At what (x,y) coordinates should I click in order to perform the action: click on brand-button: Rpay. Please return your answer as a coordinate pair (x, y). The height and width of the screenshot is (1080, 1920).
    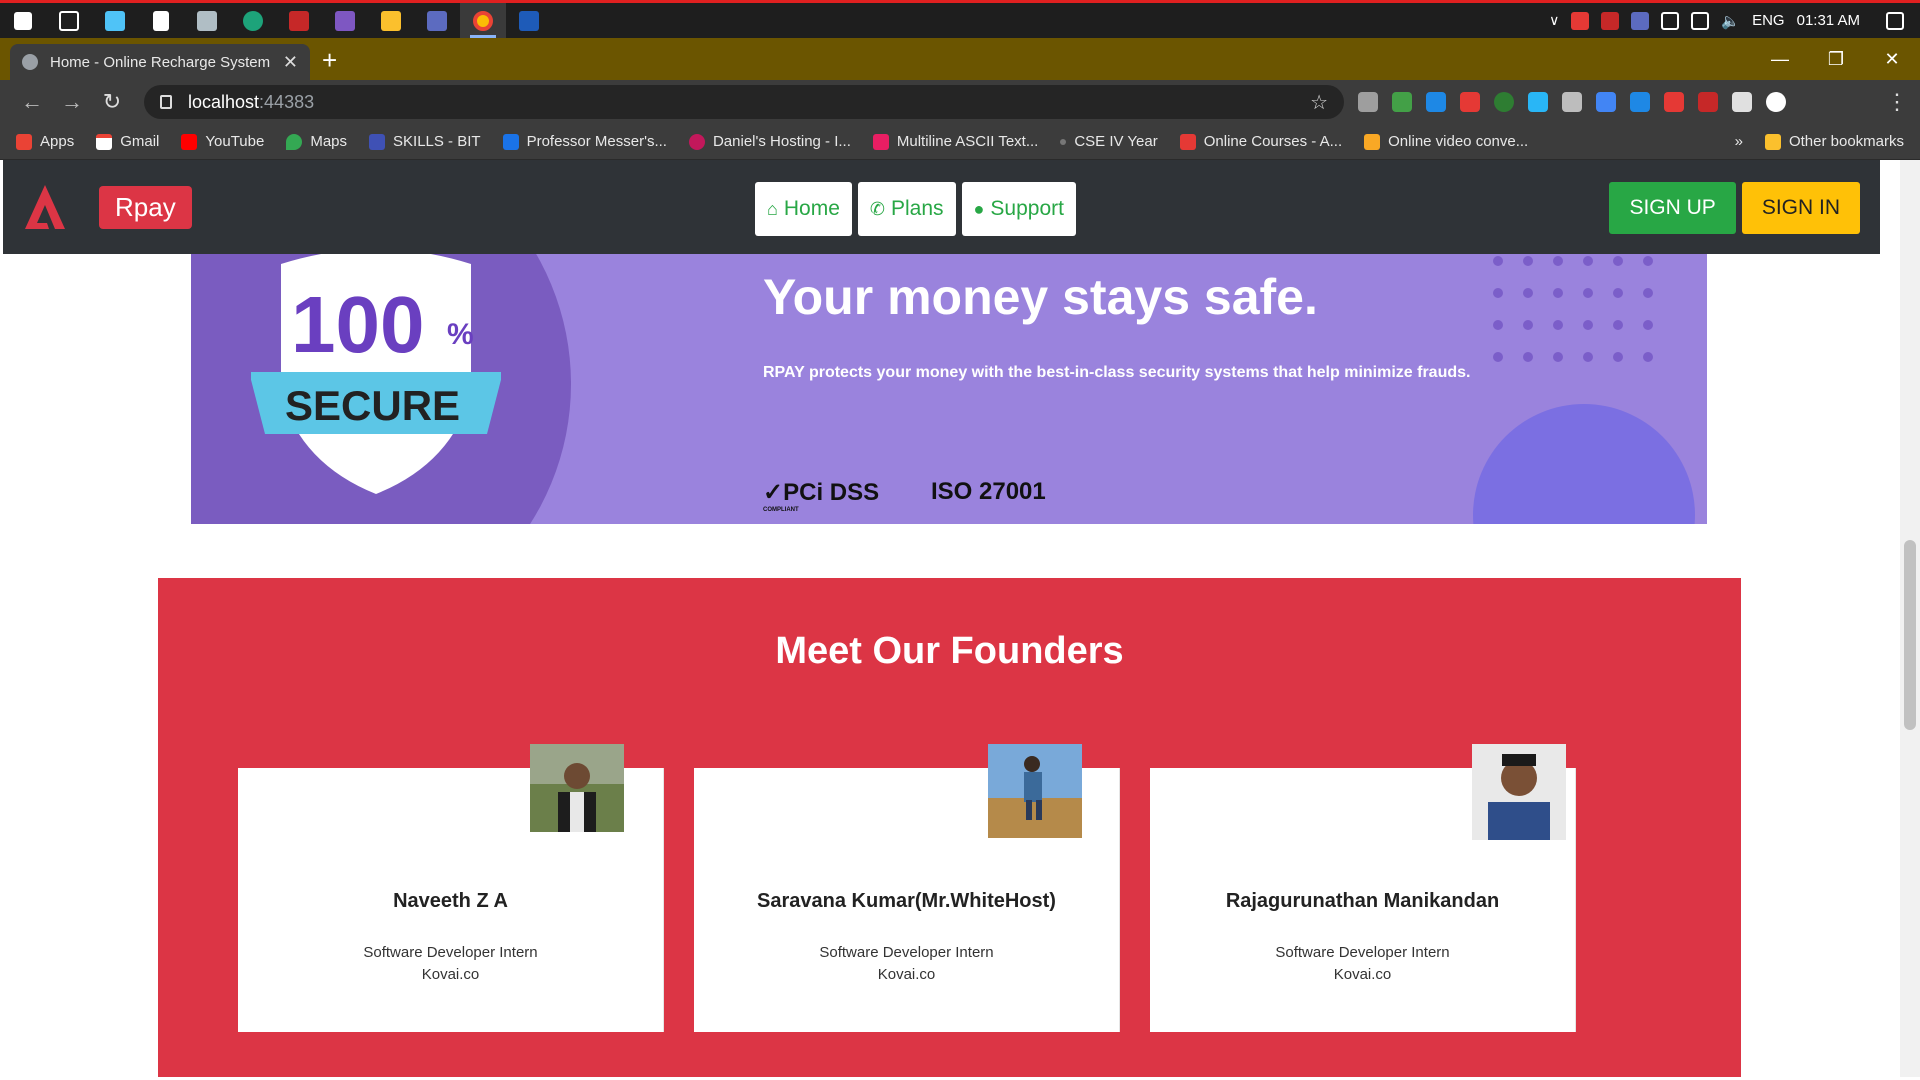
    Looking at the image, I should click on (145, 207).